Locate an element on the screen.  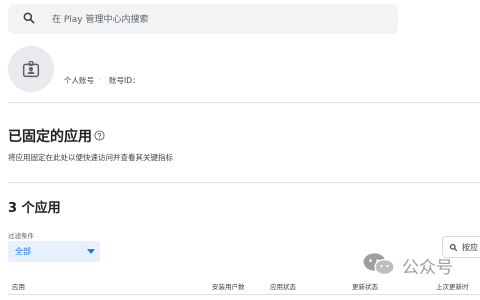
global-search-bar: 在 Play 管理中心内搜索 is located at coordinates (203, 19).